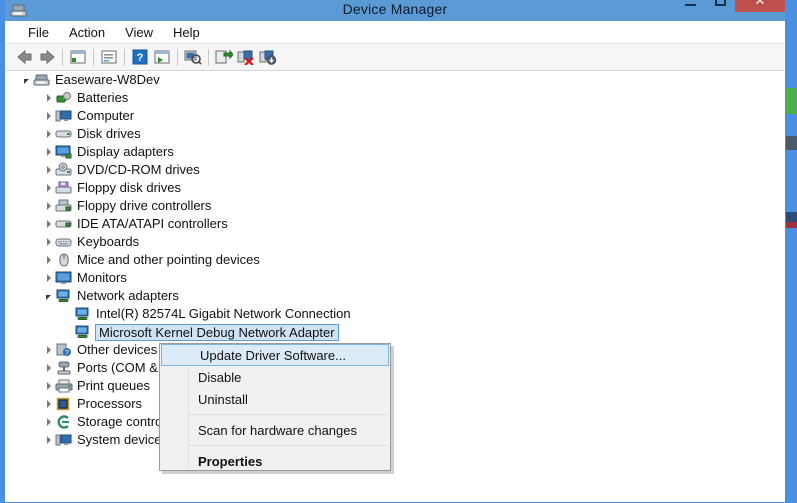 The height and width of the screenshot is (503, 797). Describe the element at coordinates (138, 169) in the screenshot. I see `tree-node-label: DVD/CD-ROM drives` at that location.